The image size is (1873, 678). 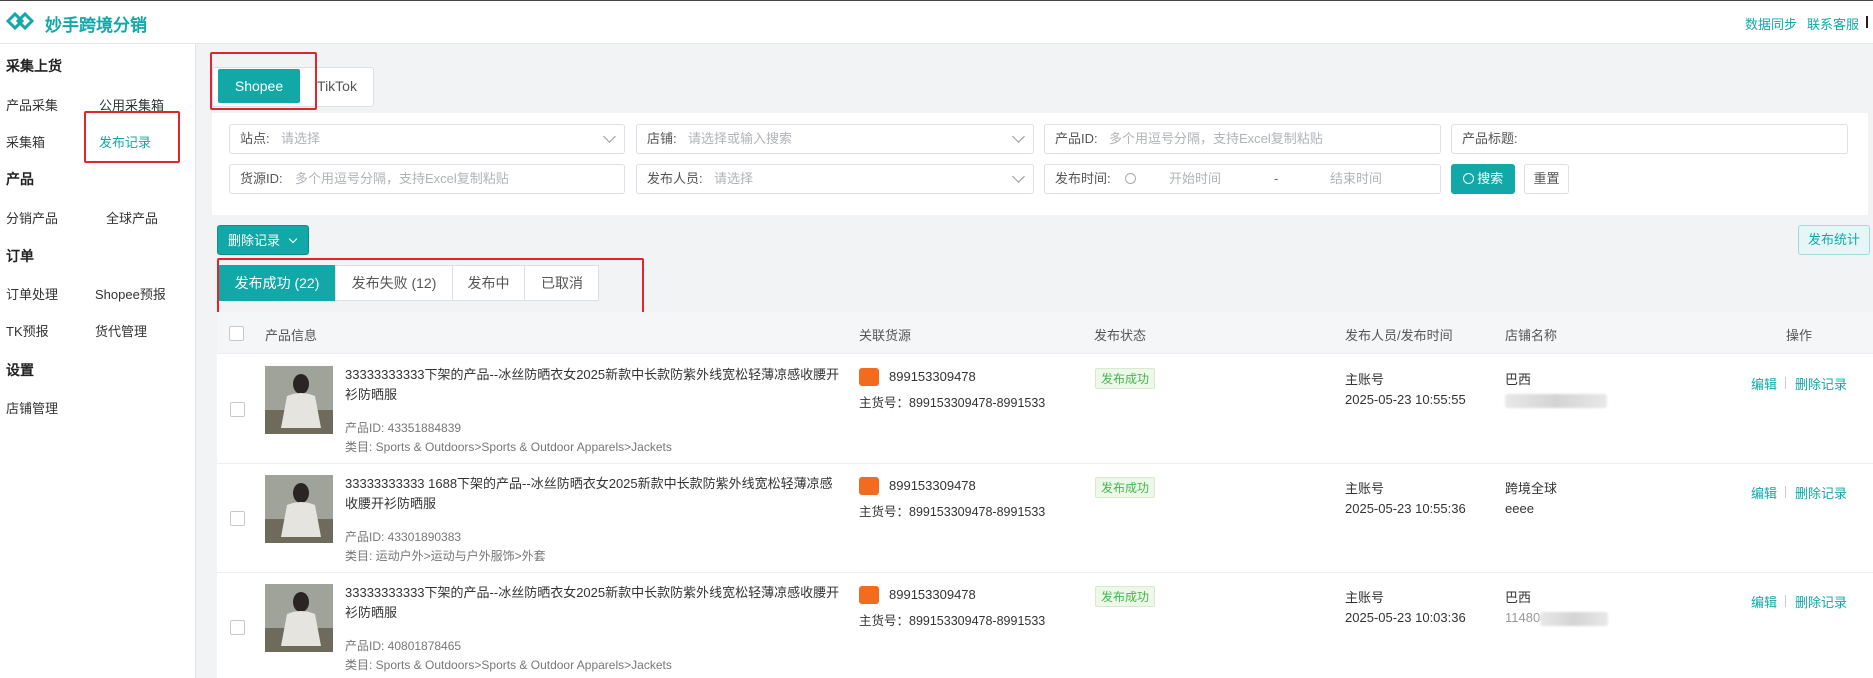 What do you see at coordinates (25, 141) in the screenshot?
I see `sidebar-item-collect-box: 采集箱` at bounding box center [25, 141].